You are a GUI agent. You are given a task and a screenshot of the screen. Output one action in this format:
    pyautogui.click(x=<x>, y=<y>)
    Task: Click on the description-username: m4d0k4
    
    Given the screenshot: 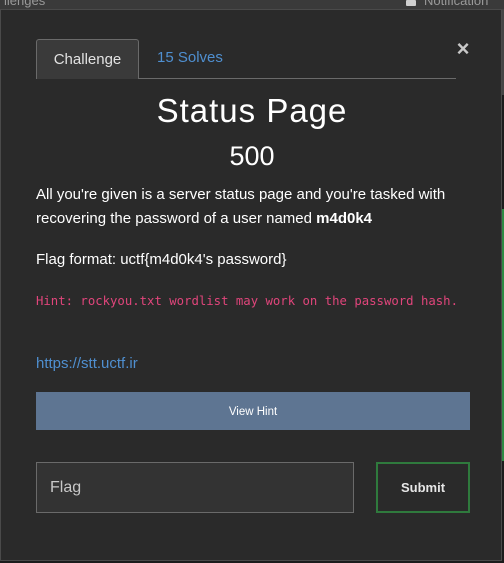 What is the action you would take?
    pyautogui.click(x=344, y=218)
    